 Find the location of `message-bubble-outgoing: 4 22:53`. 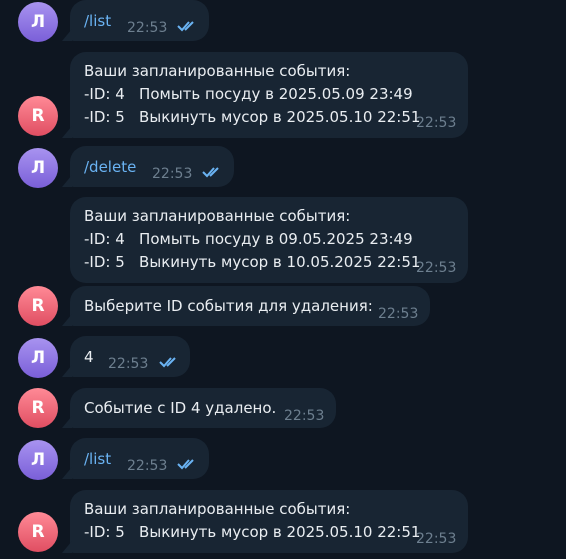

message-bubble-outgoing: 4 22:53 is located at coordinates (126, 356).